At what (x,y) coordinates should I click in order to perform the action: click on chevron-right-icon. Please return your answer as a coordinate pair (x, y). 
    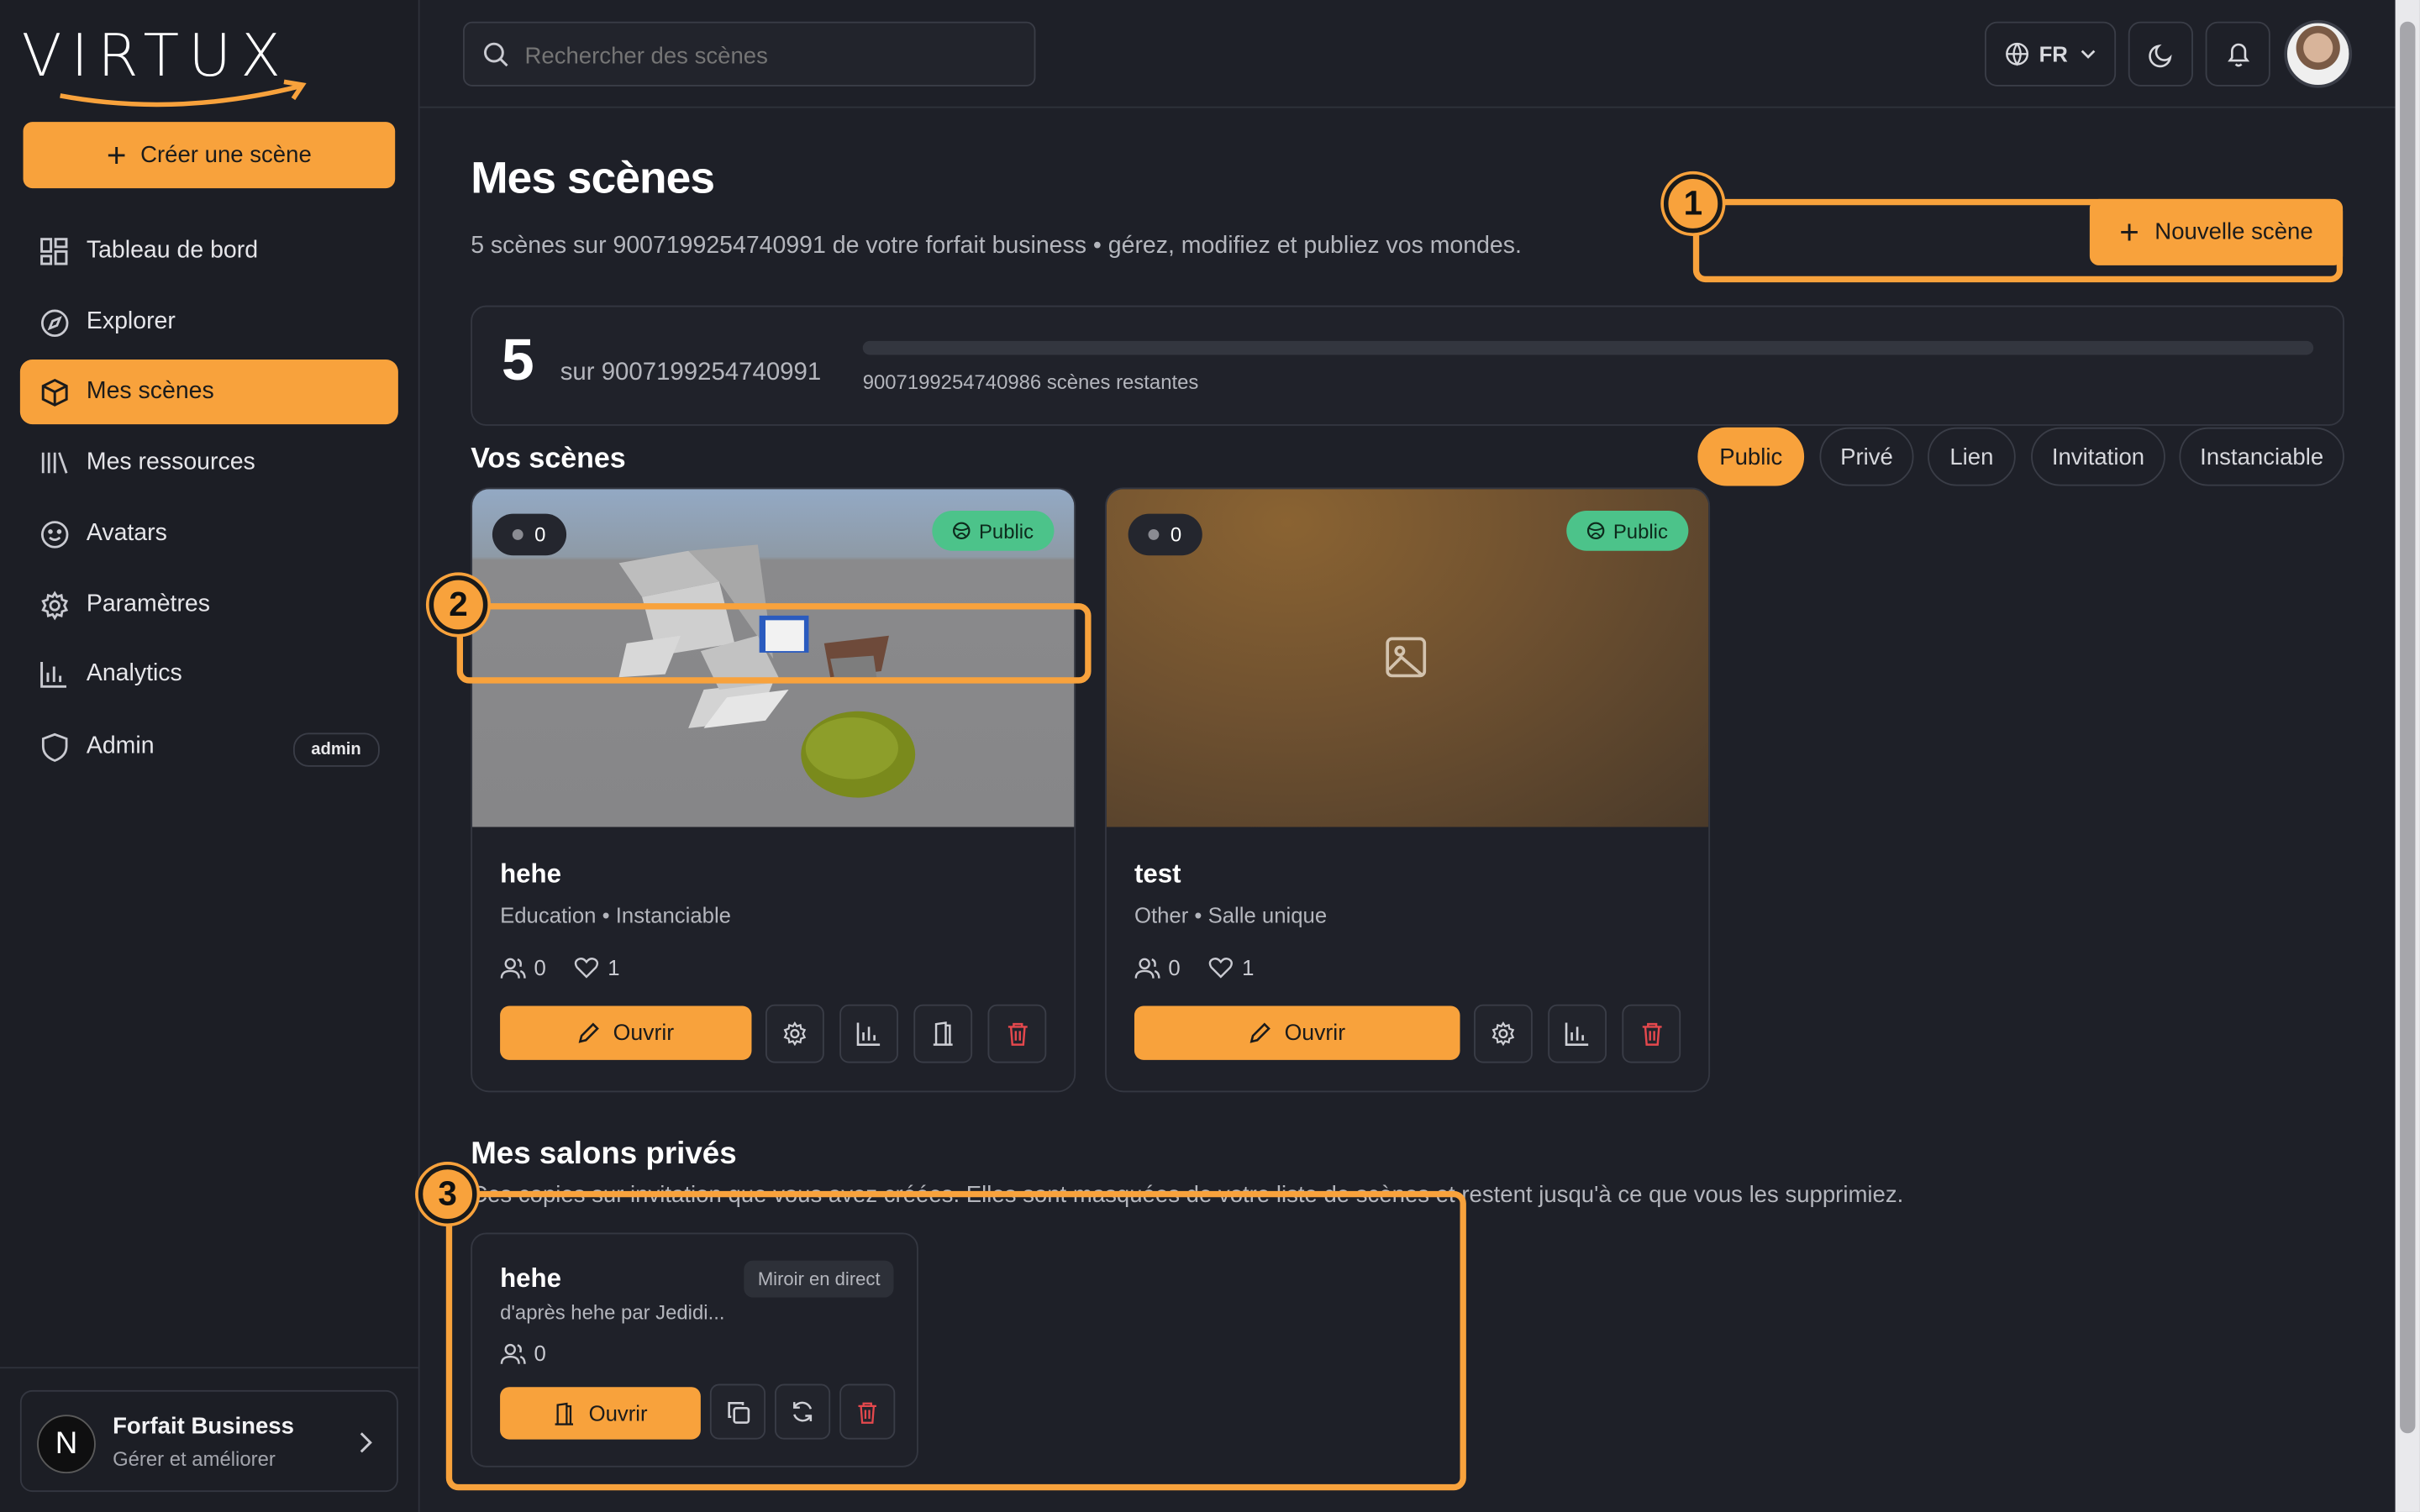
    Looking at the image, I should click on (366, 1442).